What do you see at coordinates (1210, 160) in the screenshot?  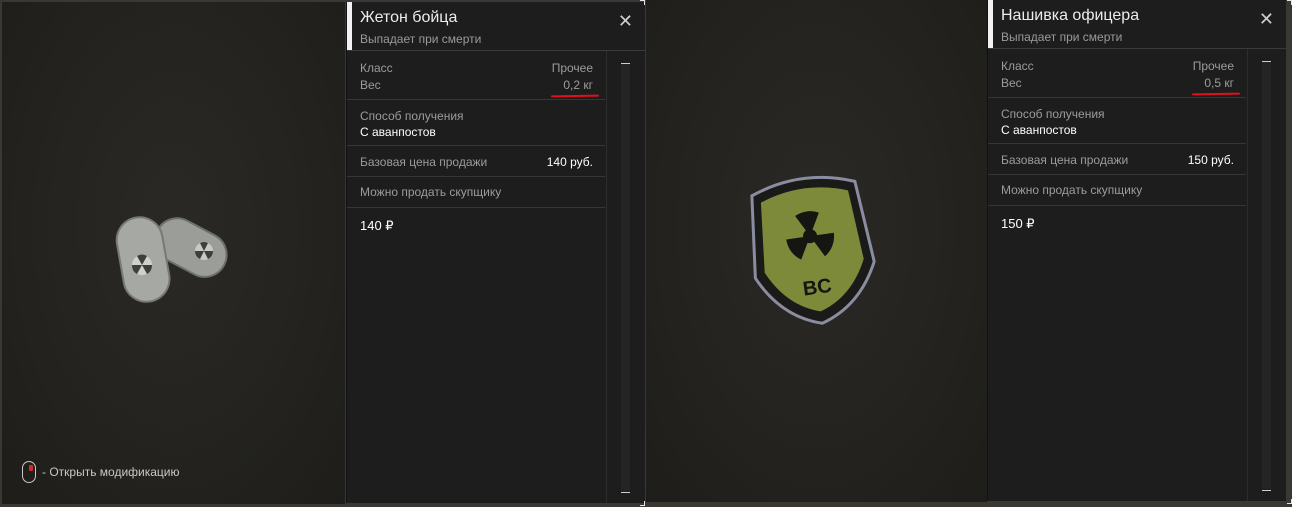 I see `base-price-value: 150 руб.` at bounding box center [1210, 160].